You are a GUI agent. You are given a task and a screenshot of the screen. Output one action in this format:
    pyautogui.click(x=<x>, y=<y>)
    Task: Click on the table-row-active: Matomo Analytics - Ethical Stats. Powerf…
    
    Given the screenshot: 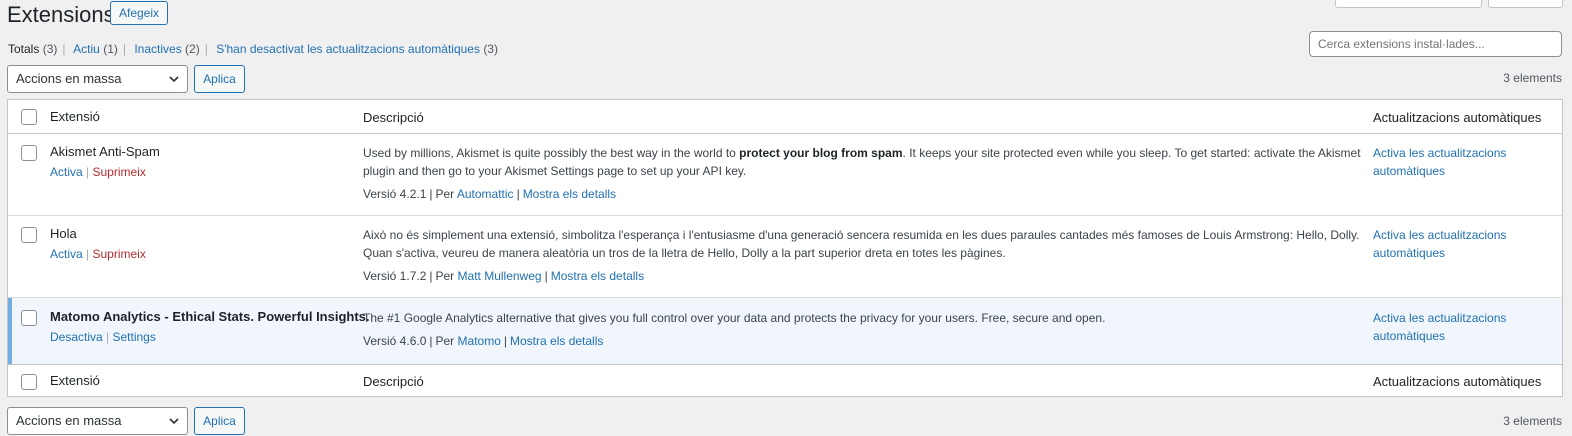 What is the action you would take?
    pyautogui.click(x=785, y=331)
    